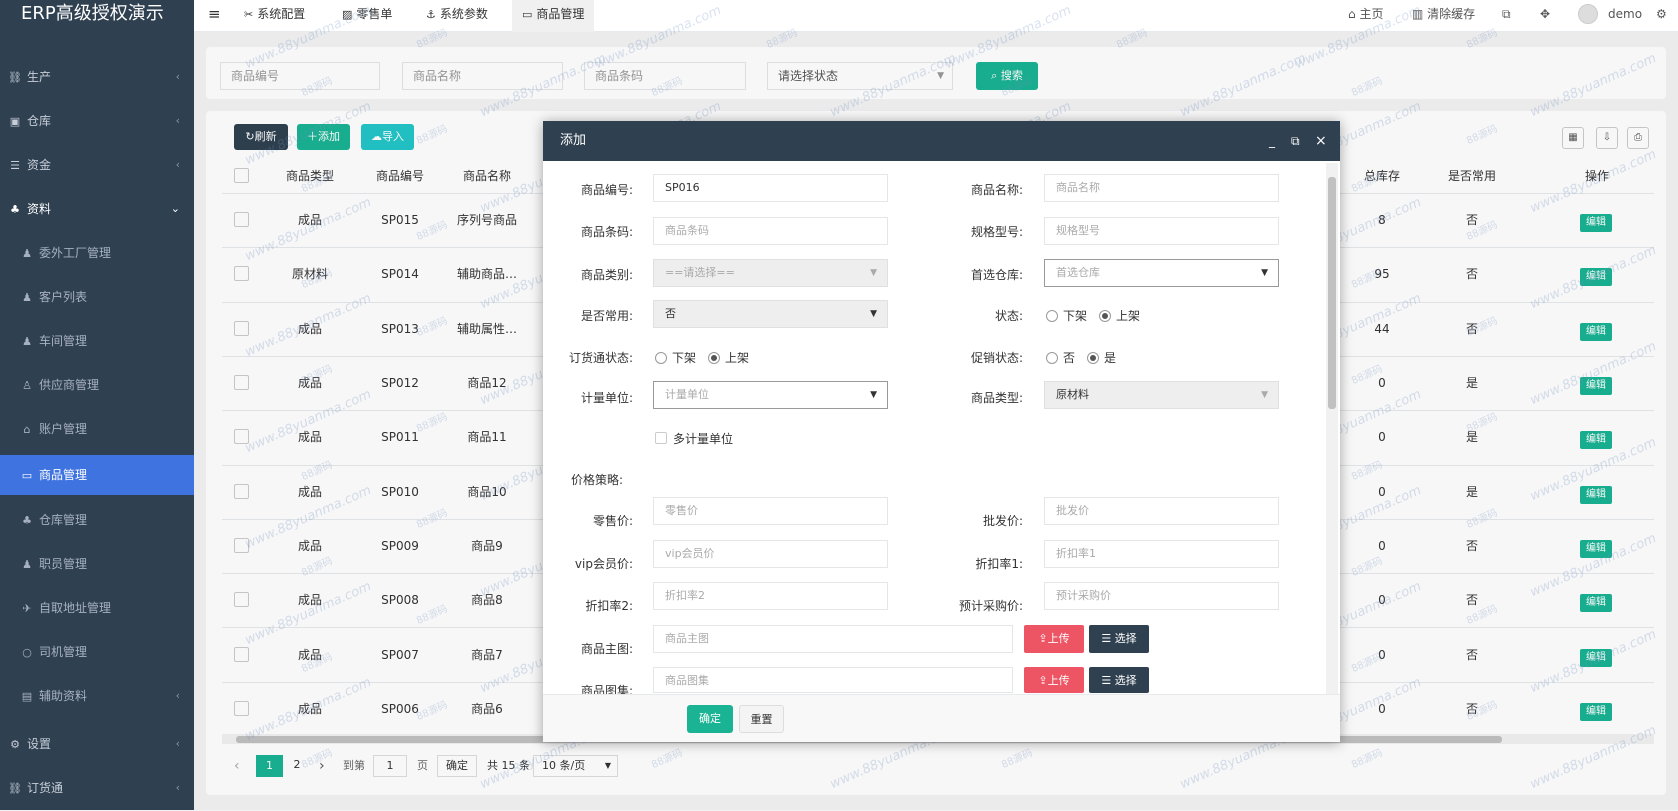 The width and height of the screenshot is (1678, 811). I want to click on sidebar-item-warehouse: ▣ 仓库 ‹, so click(97, 121).